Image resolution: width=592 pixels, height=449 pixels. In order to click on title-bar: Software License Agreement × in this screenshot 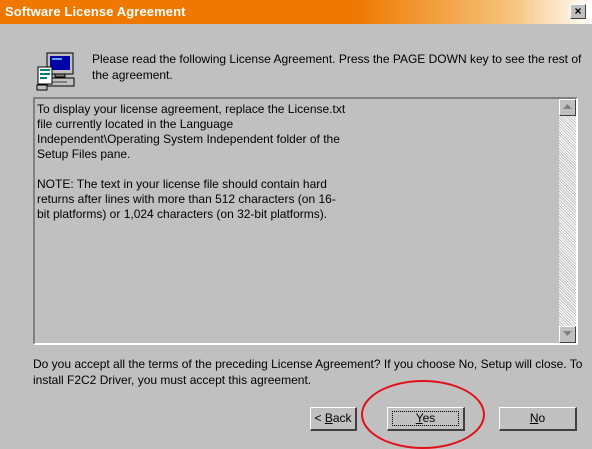, I will do `click(296, 12)`.